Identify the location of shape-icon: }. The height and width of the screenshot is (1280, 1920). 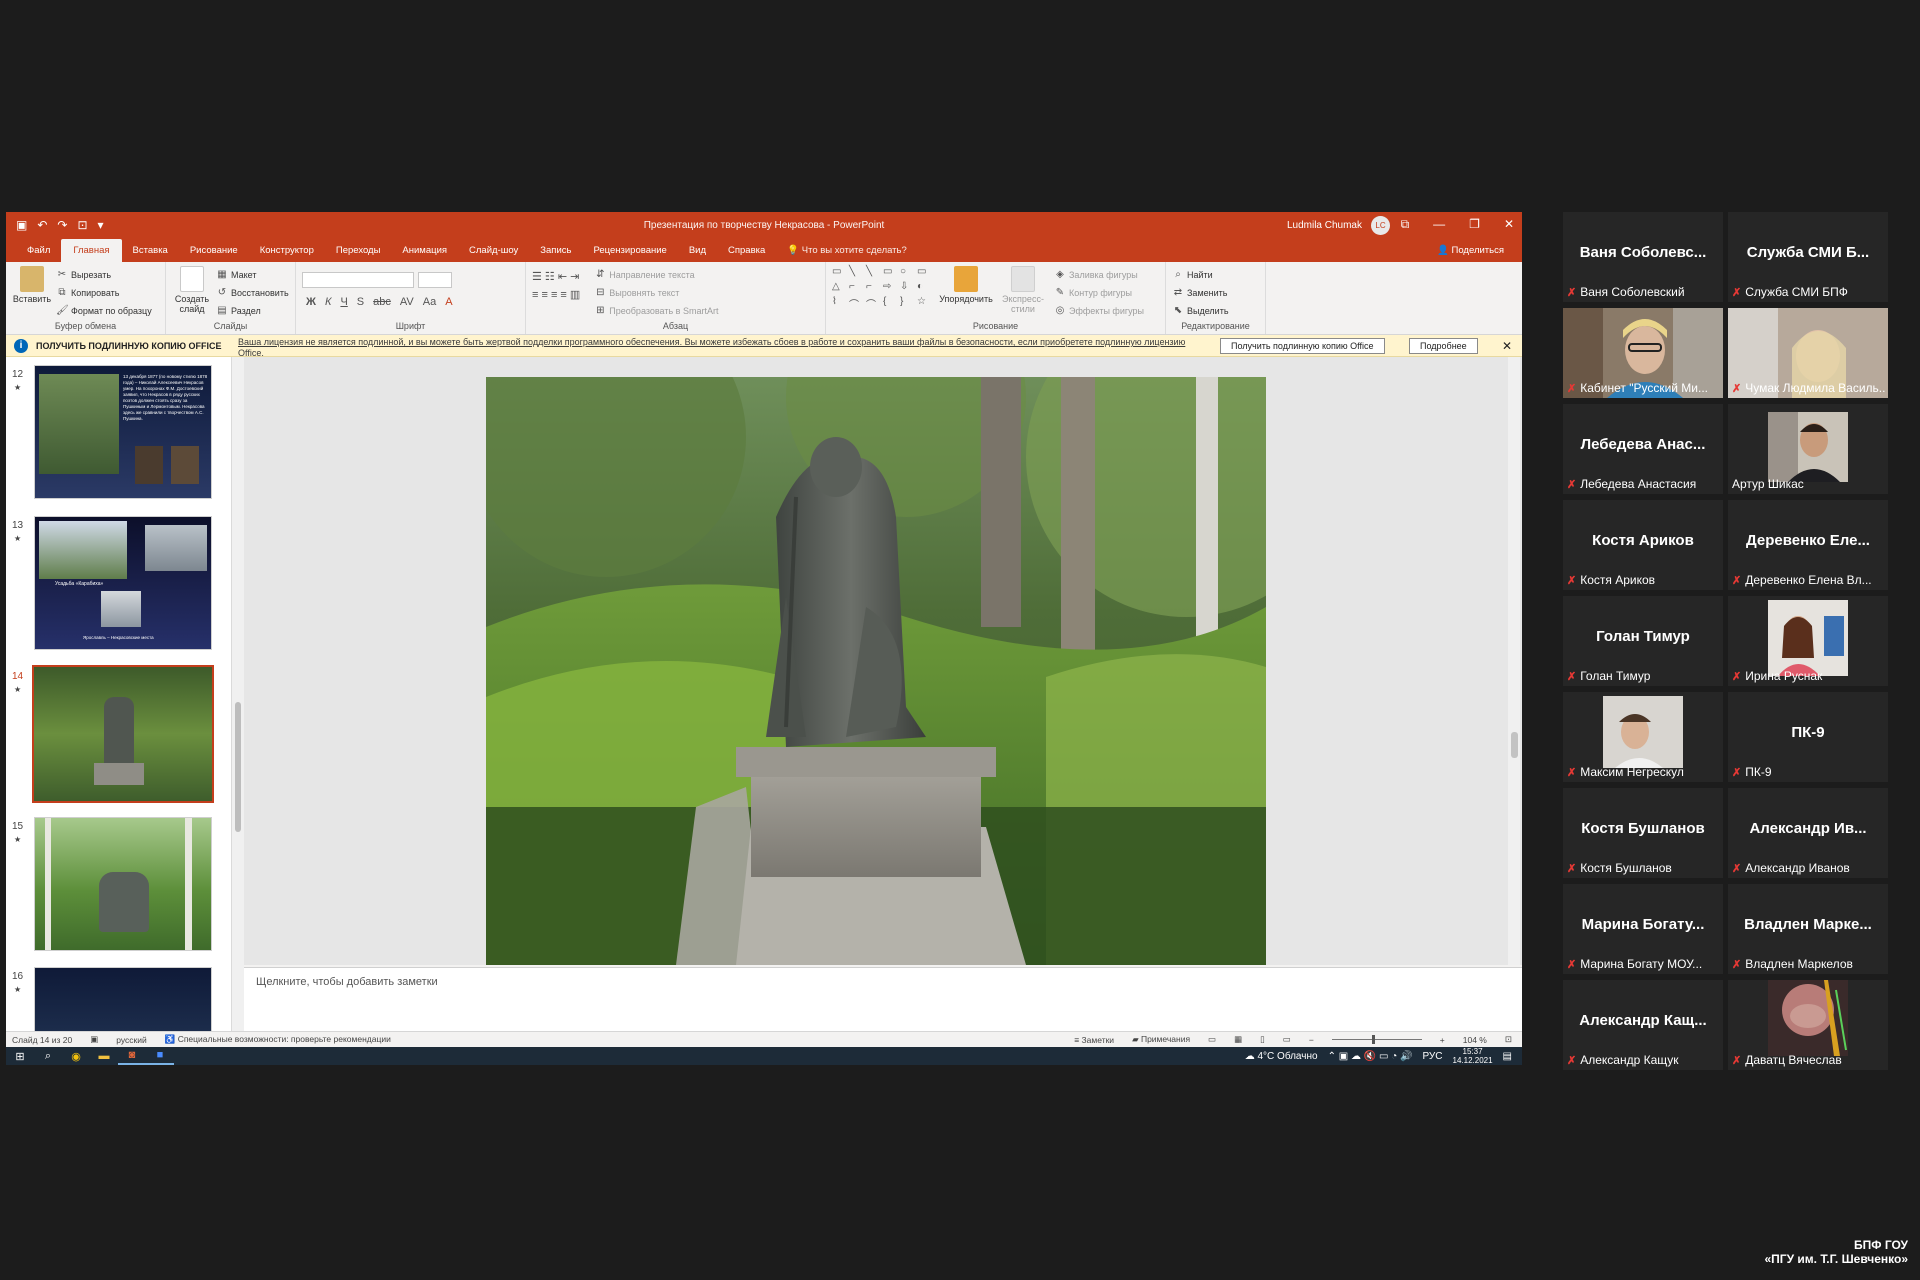
(907, 302).